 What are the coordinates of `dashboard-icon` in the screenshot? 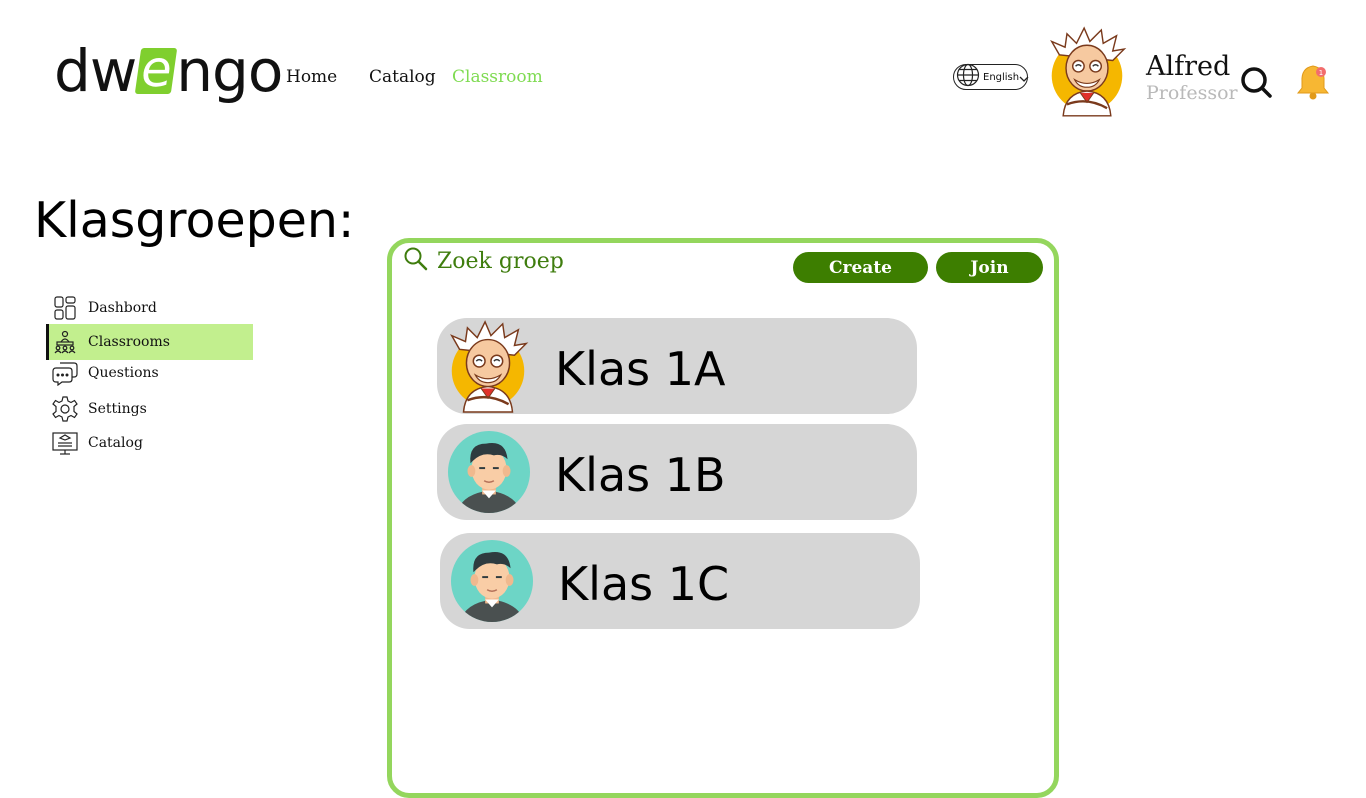 It's located at (65, 308).